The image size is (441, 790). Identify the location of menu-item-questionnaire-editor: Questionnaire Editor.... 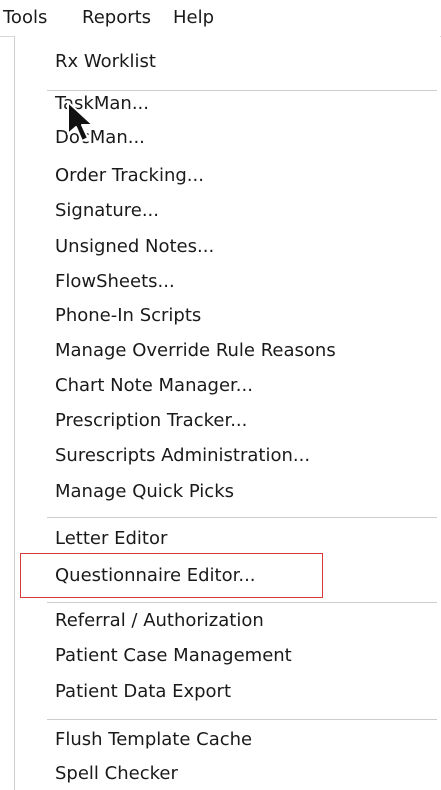
(155, 576).